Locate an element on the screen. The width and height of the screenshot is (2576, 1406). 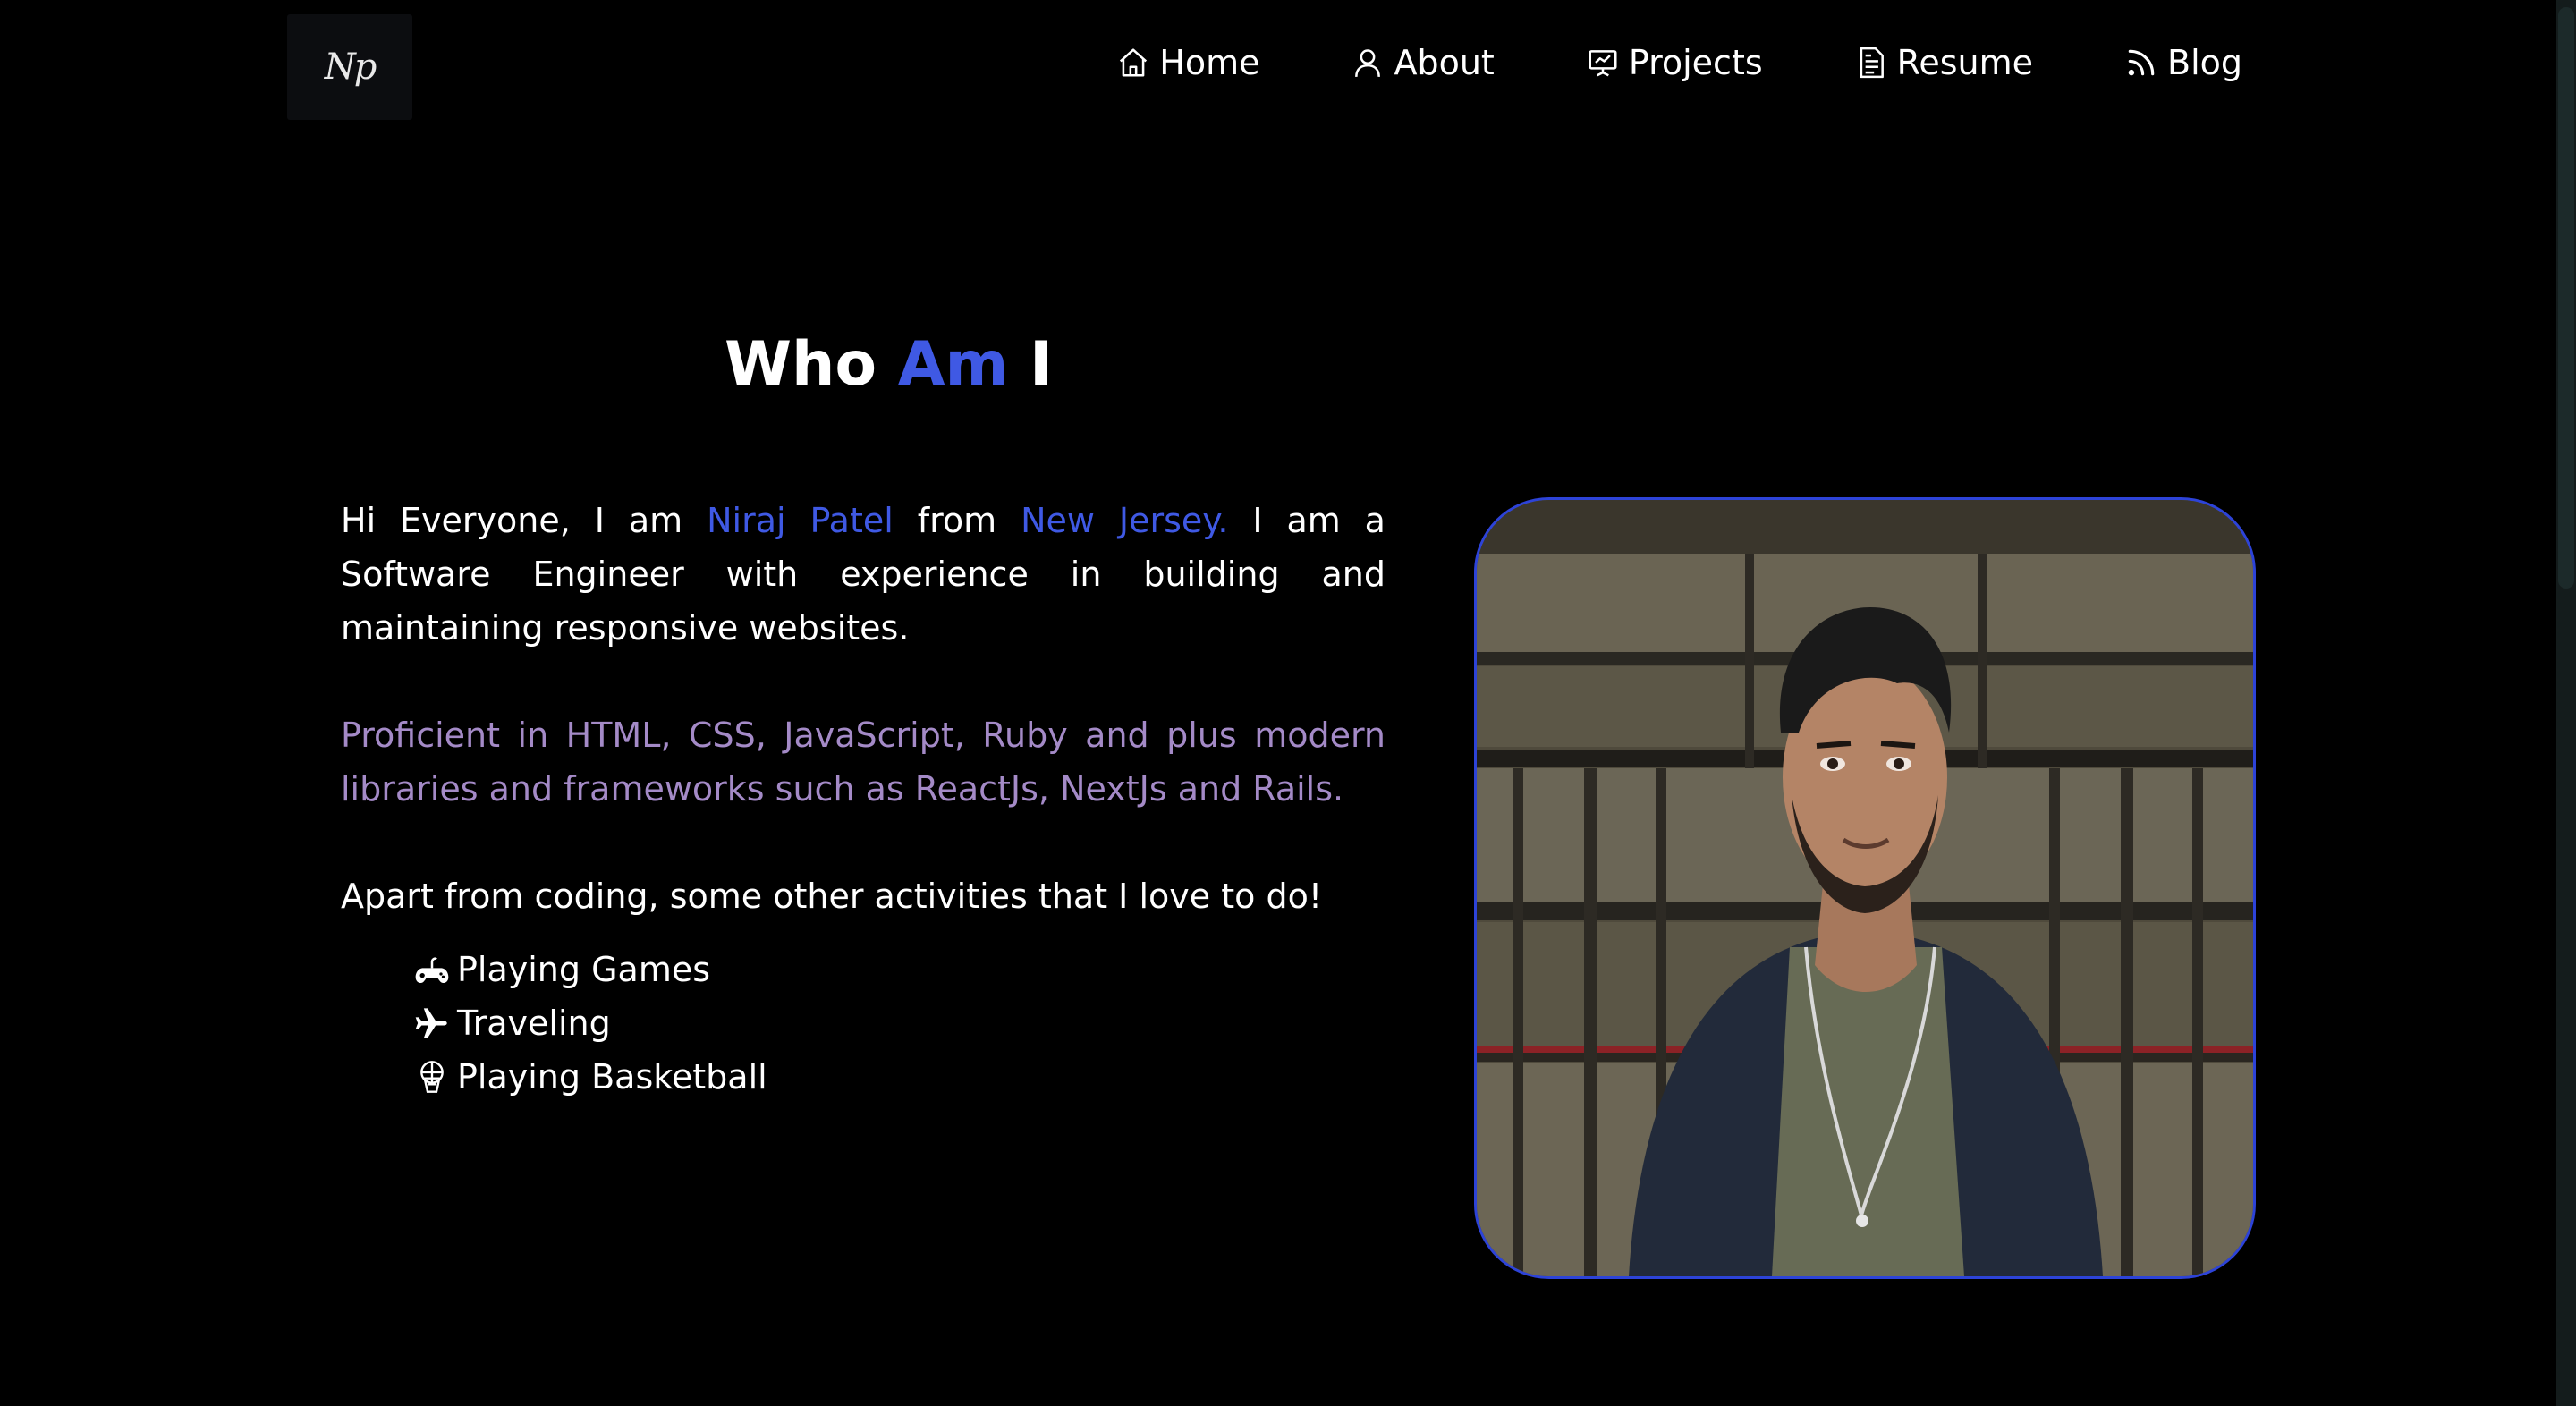
document-icon is located at coordinates (1872, 63).